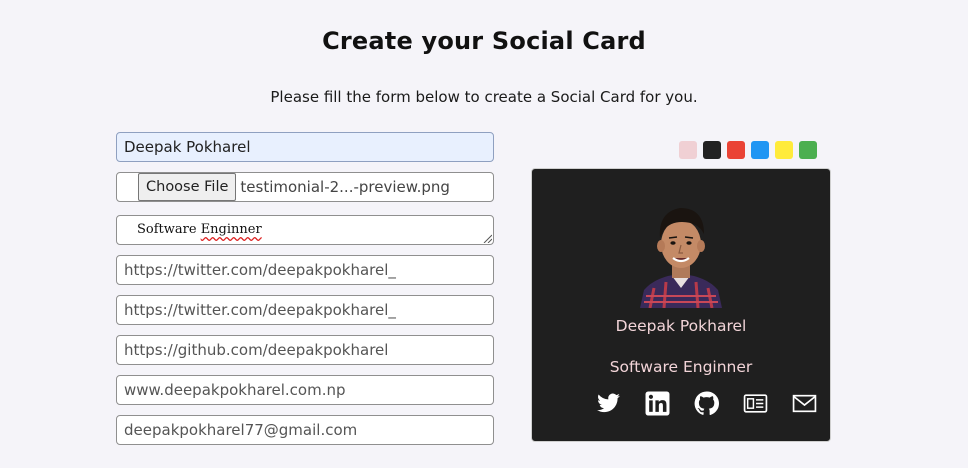 The image size is (968, 468). I want to click on email-icon, so click(804, 403).